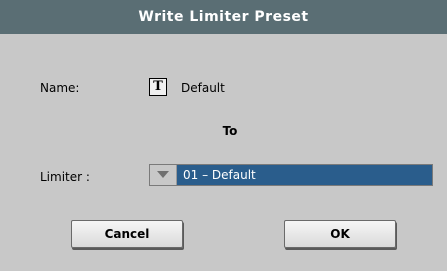  What do you see at coordinates (158, 87) in the screenshot?
I see `text-edit-icon: T` at bounding box center [158, 87].